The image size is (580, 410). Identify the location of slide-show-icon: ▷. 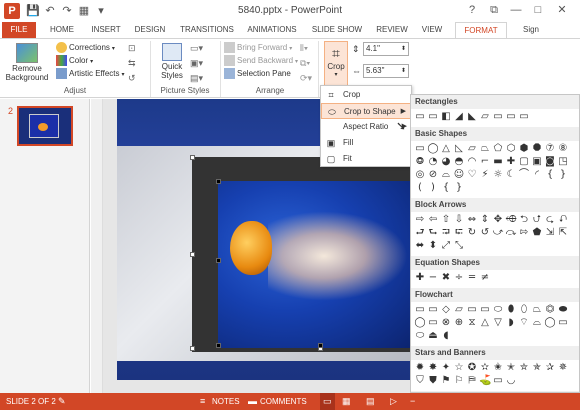
(393, 401).